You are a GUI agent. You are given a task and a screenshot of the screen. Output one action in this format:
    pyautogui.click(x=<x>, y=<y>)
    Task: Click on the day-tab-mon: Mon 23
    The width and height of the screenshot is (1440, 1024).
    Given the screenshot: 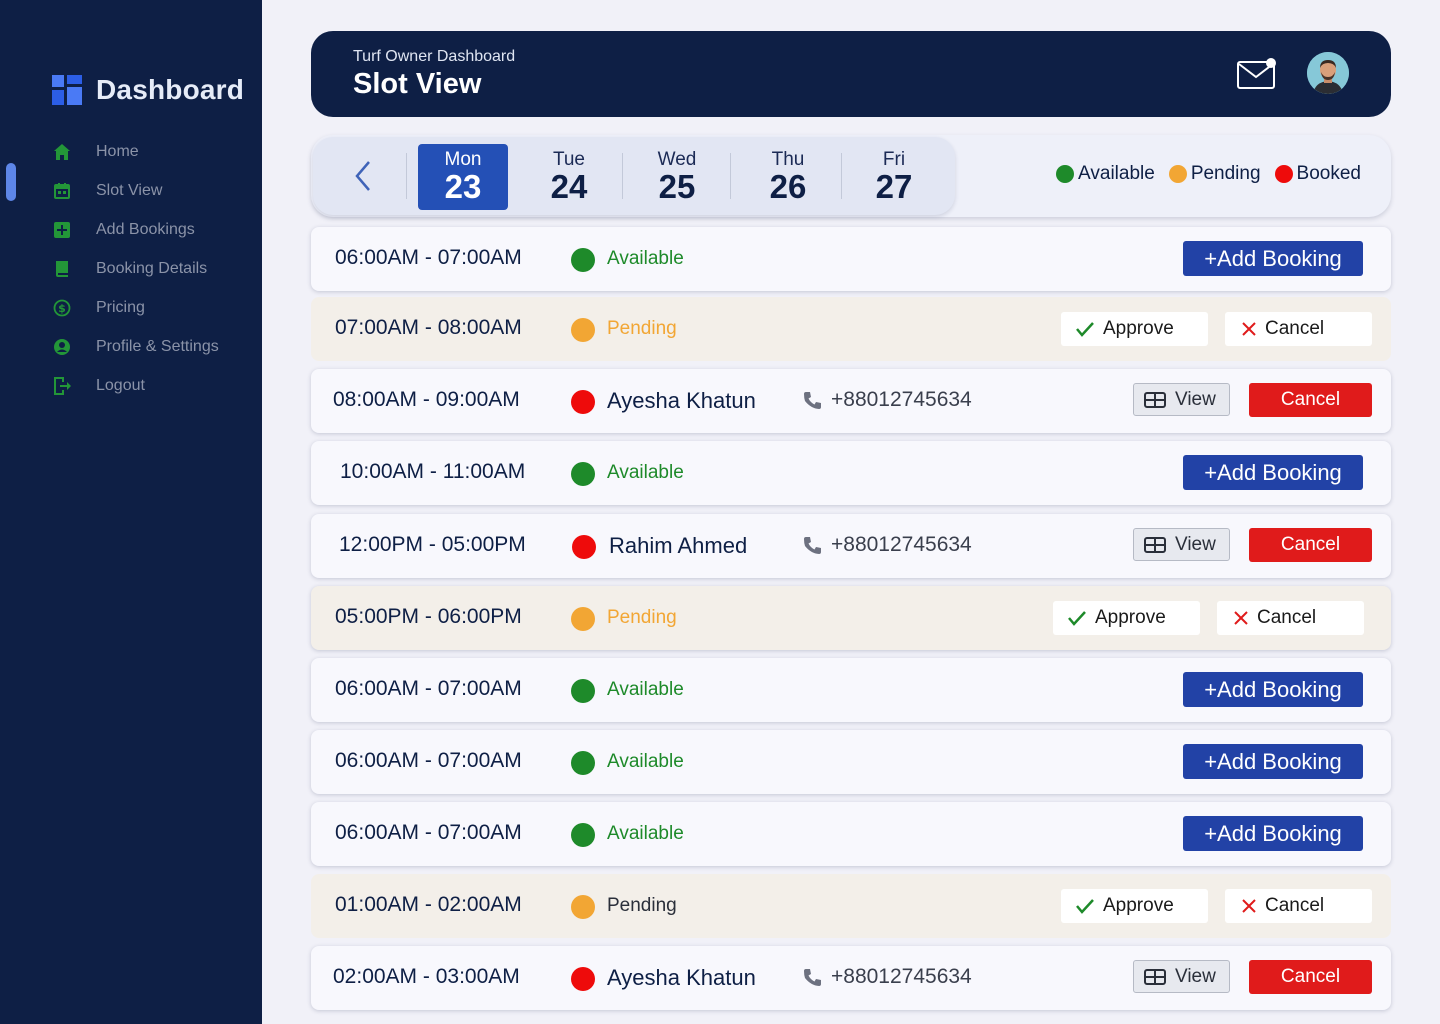 What is the action you would take?
    pyautogui.click(x=463, y=177)
    